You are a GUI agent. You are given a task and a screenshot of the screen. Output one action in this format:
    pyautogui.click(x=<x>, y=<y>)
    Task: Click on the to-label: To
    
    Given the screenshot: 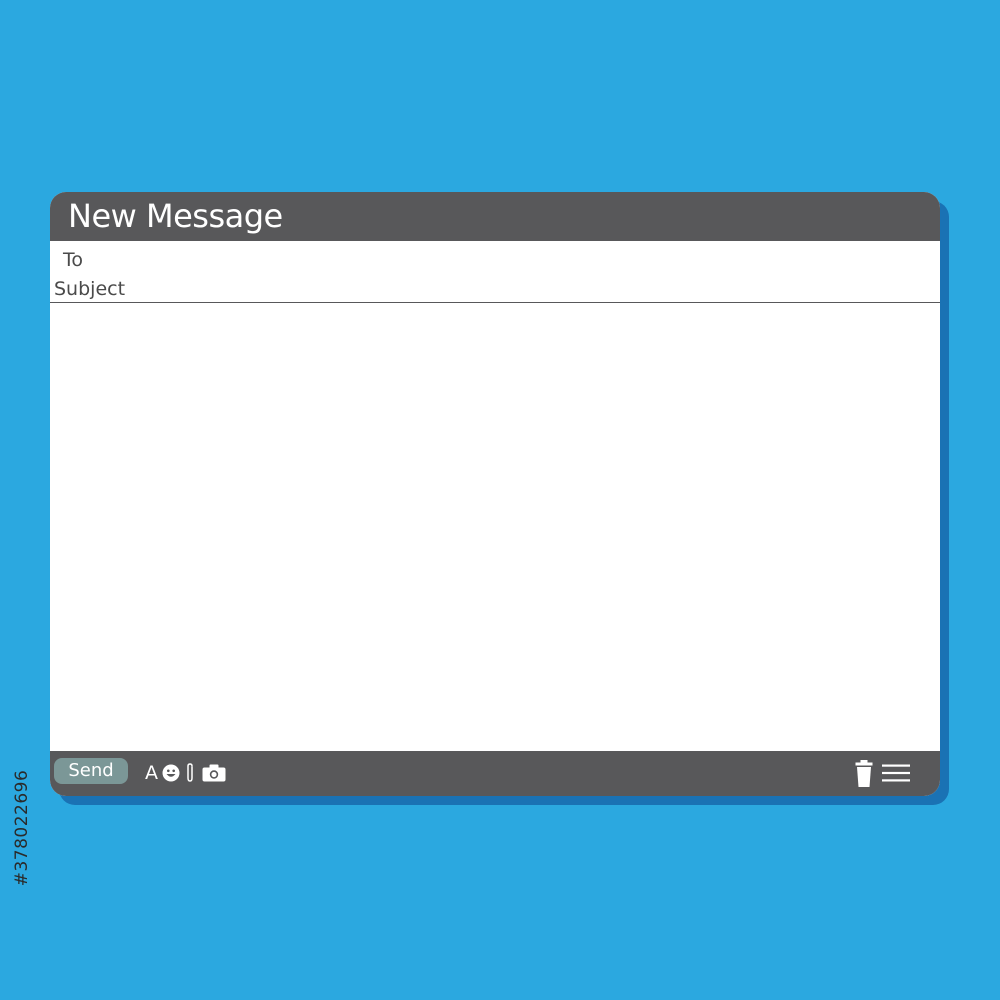 What is the action you would take?
    pyautogui.click(x=73, y=260)
    